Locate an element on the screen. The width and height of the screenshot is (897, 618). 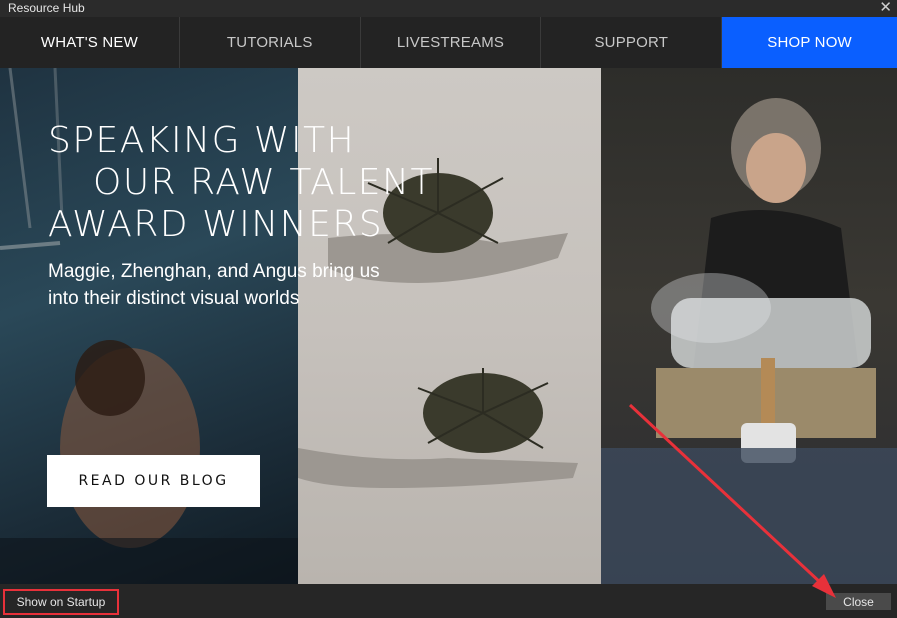
hero-heading-line: OUR RAW TALENT is located at coordinates (263, 182).